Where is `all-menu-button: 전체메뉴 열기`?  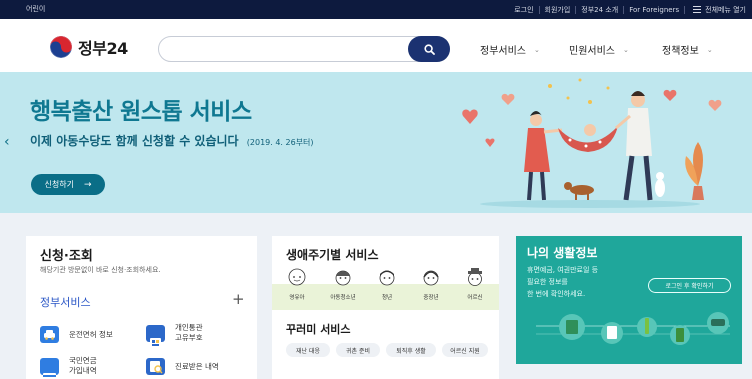
all-menu-button: 전체메뉴 열기 is located at coordinates (715, 9).